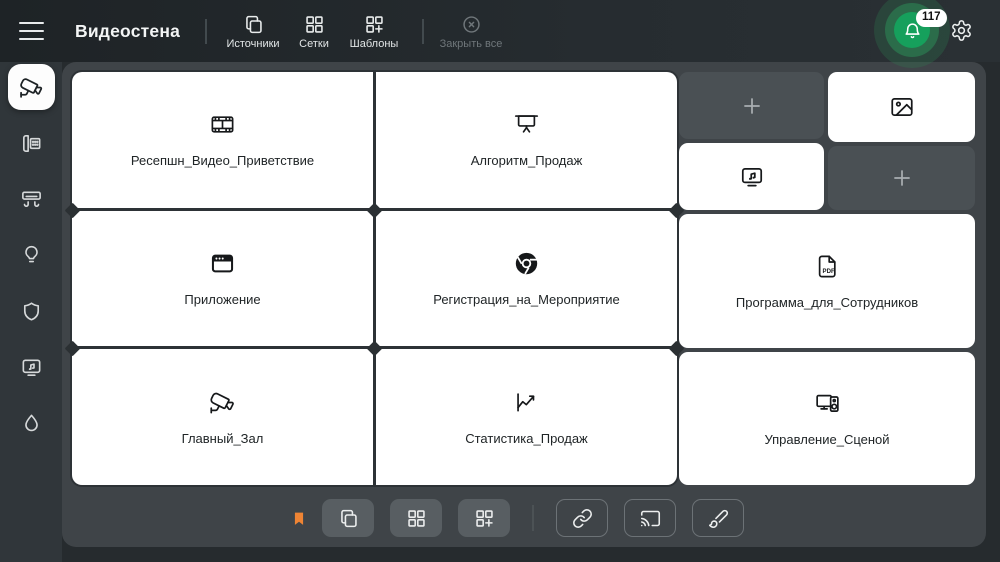  Describe the element at coordinates (526, 438) in the screenshot. I see `tile-label: Статистика_Продаж` at that location.